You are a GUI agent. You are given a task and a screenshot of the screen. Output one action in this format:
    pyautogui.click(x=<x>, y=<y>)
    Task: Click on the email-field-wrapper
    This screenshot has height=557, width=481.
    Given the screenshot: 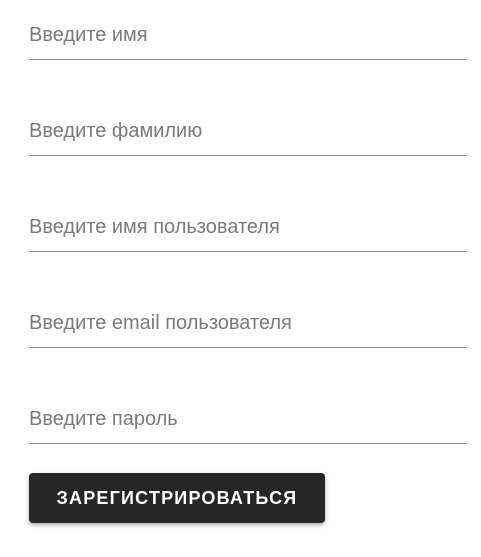 What is the action you would take?
    pyautogui.click(x=248, y=318)
    